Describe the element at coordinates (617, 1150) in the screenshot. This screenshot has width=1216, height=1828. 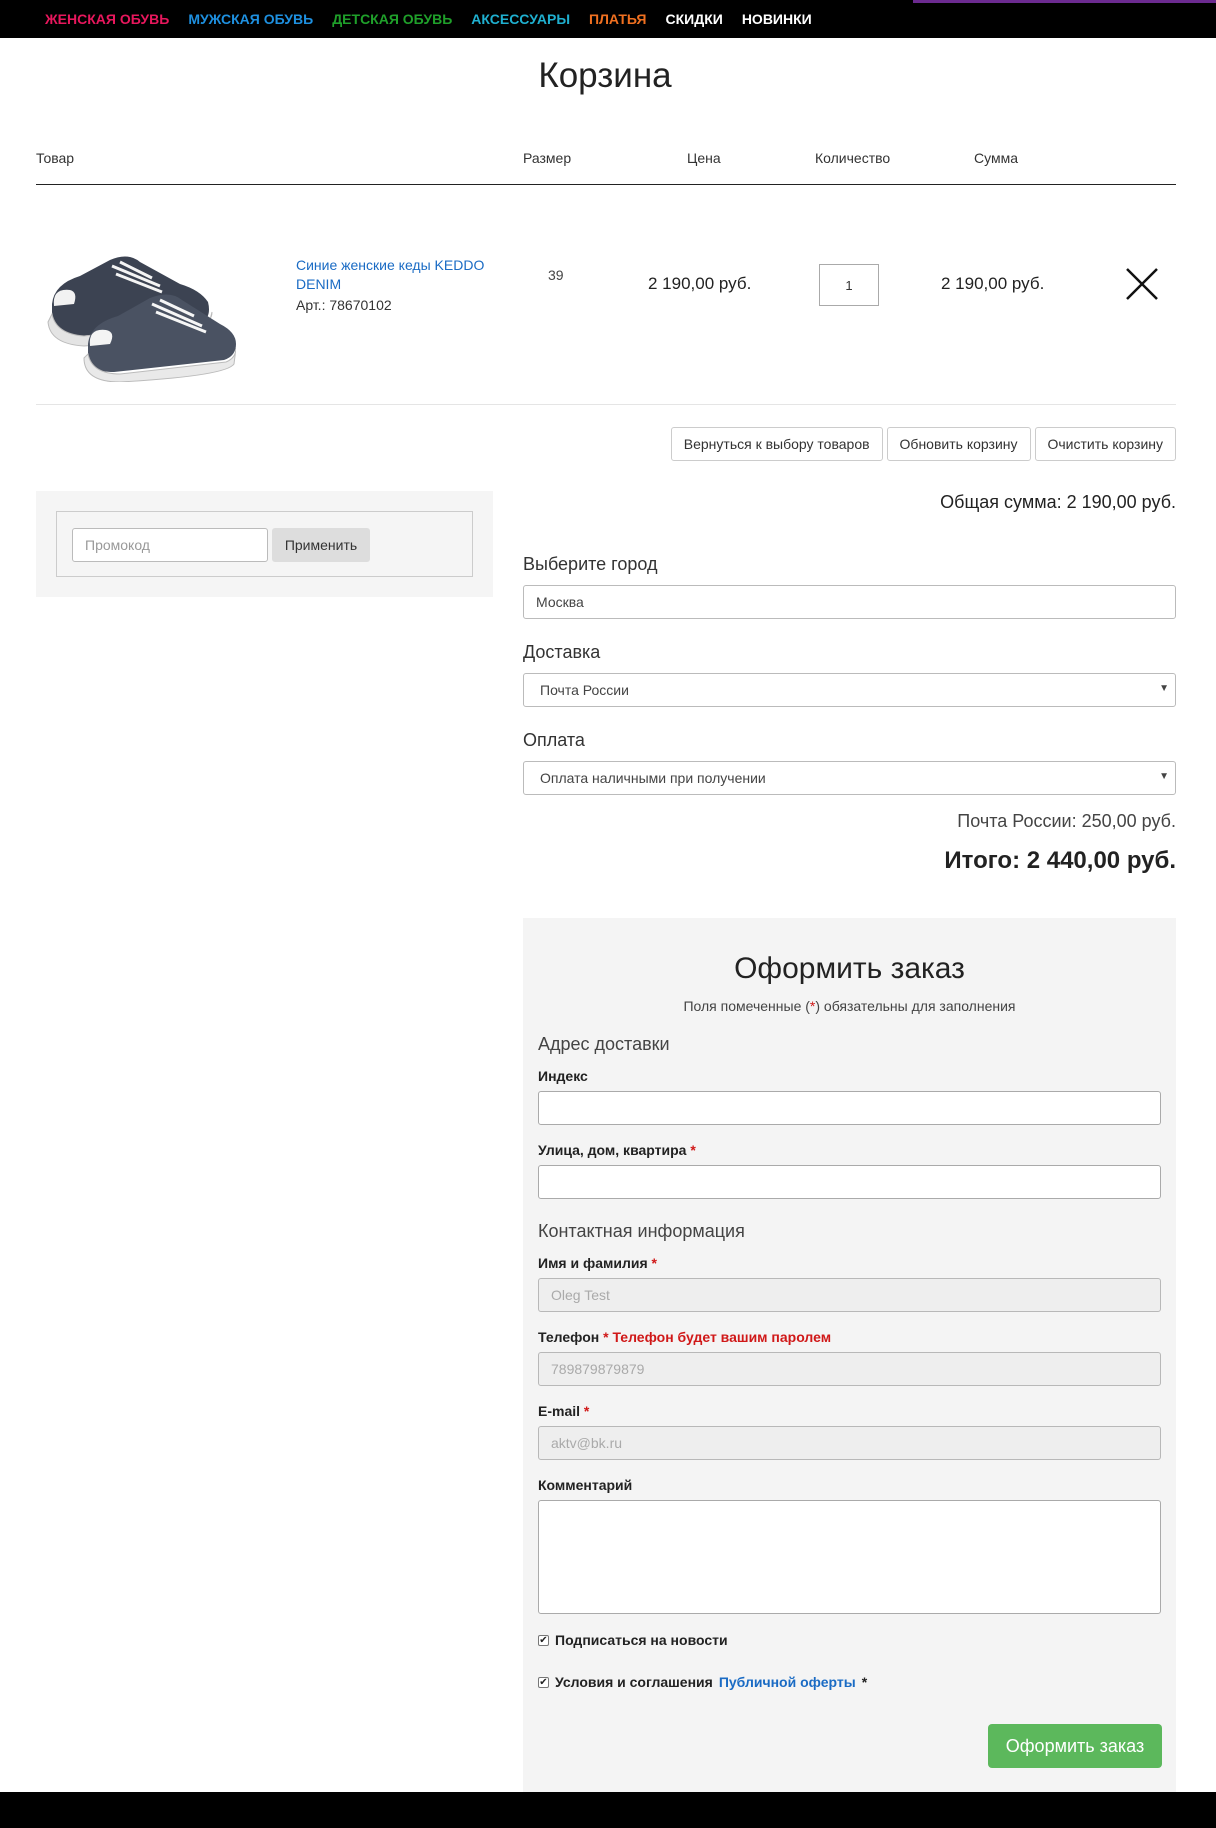
I see `street-label: Улица, дом, квартира *` at that location.